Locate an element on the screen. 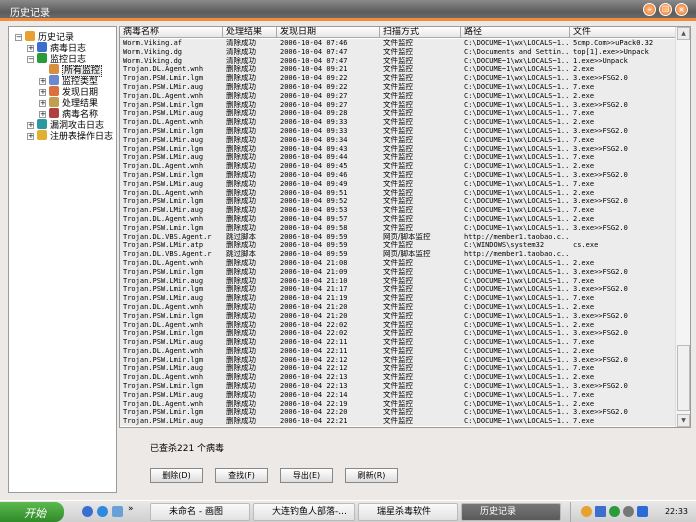  tree-node: + 病毒日志 is located at coordinates (56, 48).